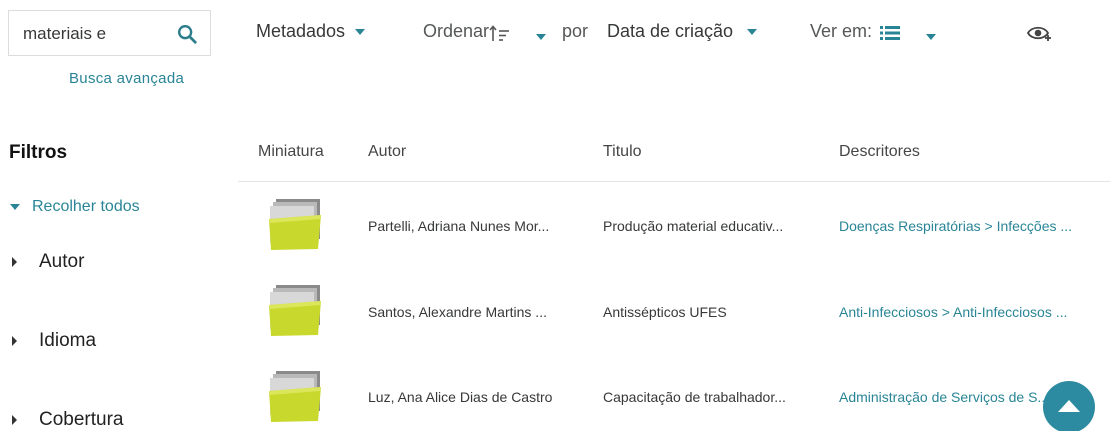  What do you see at coordinates (575, 31) in the screenshot?
I see `by-label: por` at bounding box center [575, 31].